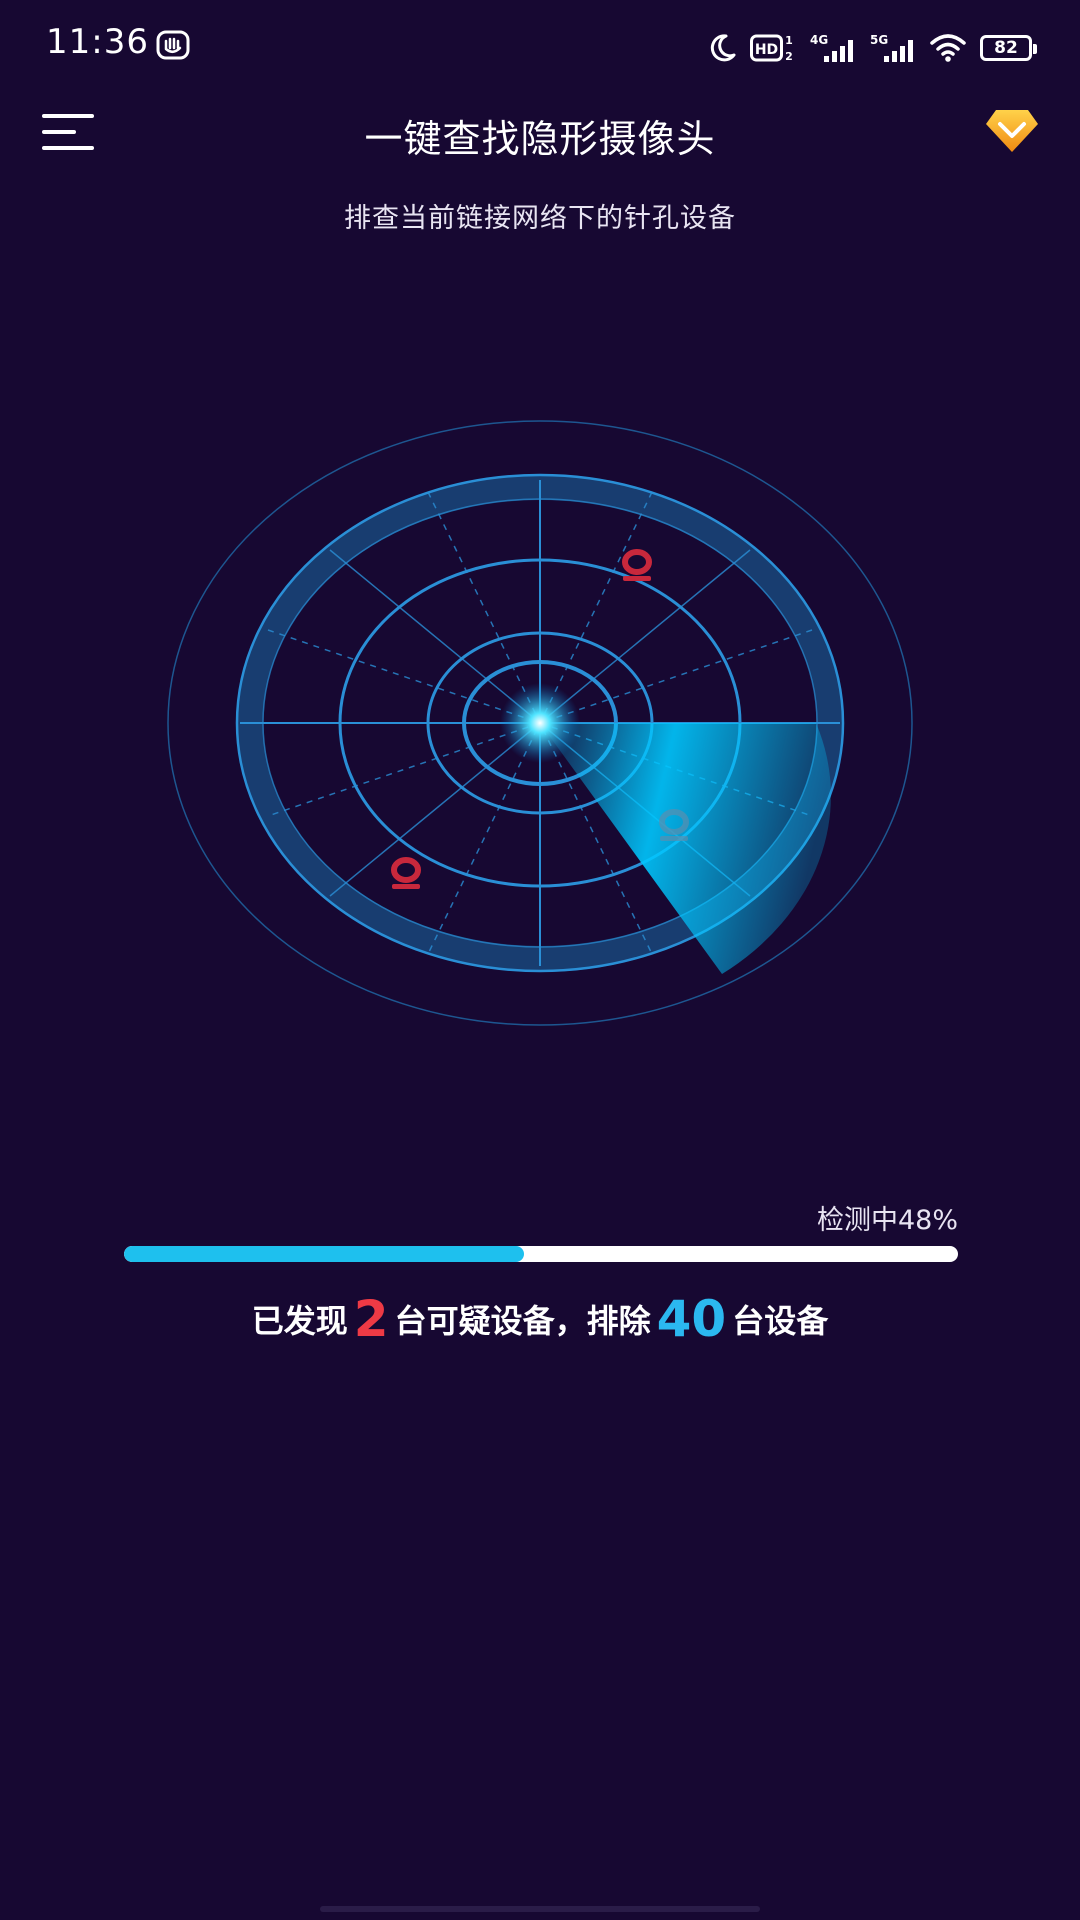 The height and width of the screenshot is (1920, 1080). I want to click on scan-result-summary: 已发现 2 台可疑设备，排除 40 台设备, so click(540, 1319).